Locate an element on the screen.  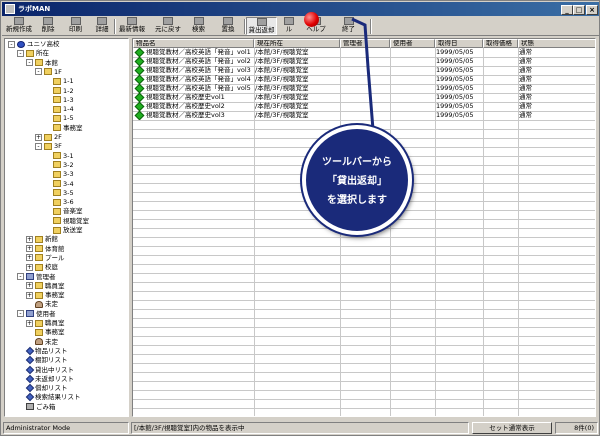
column-header: 取得価格 is located at coordinates (500, 43).